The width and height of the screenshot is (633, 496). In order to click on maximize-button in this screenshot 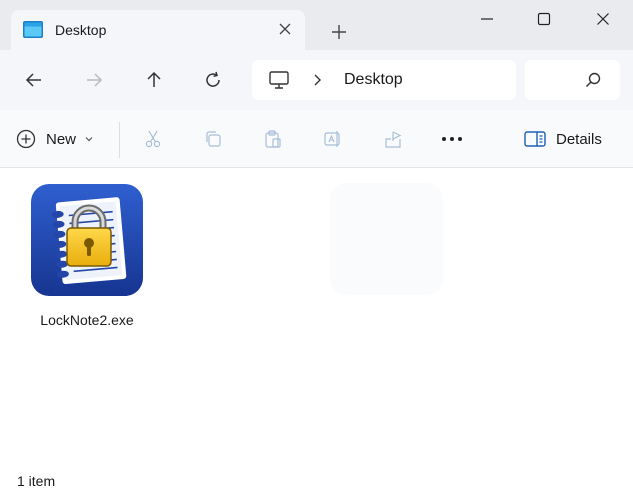, I will do `click(544, 19)`.